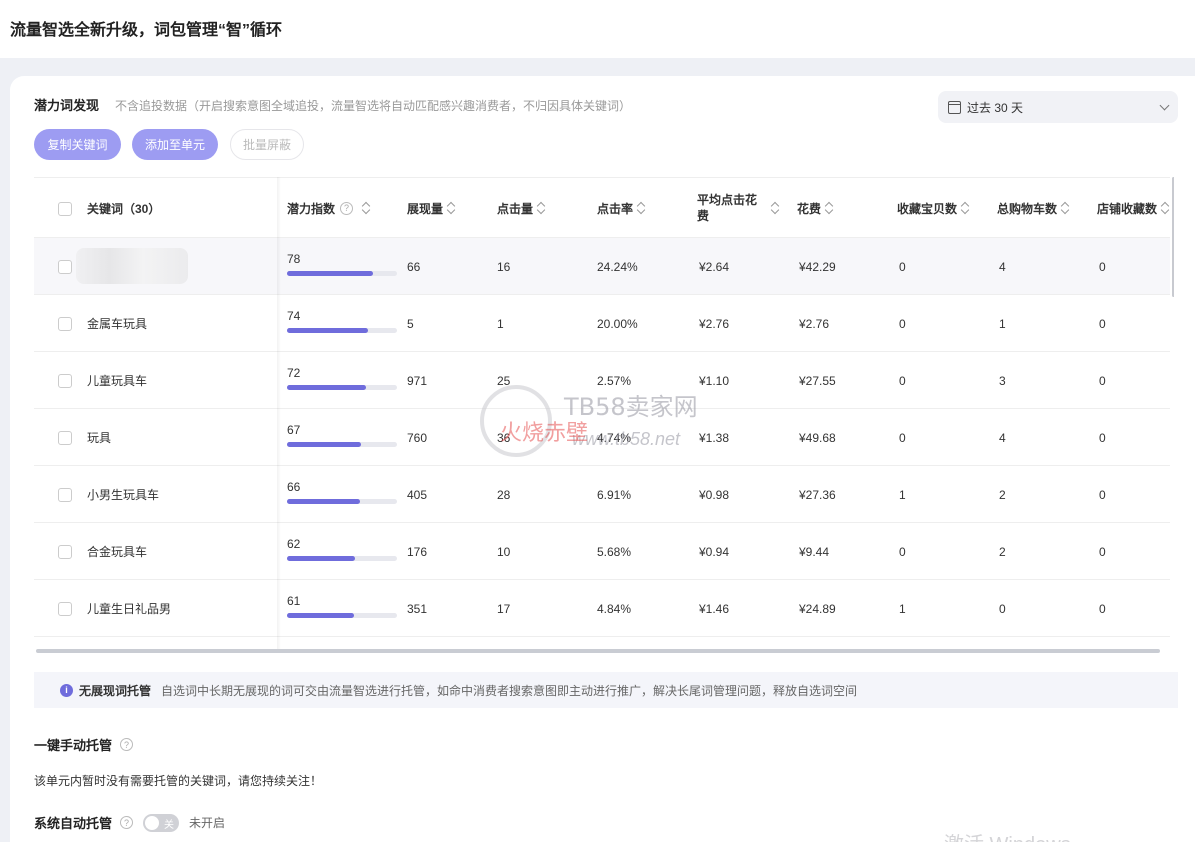  What do you see at coordinates (933, 208) in the screenshot?
I see `col-fav-items: 收藏宝贝数` at bounding box center [933, 208].